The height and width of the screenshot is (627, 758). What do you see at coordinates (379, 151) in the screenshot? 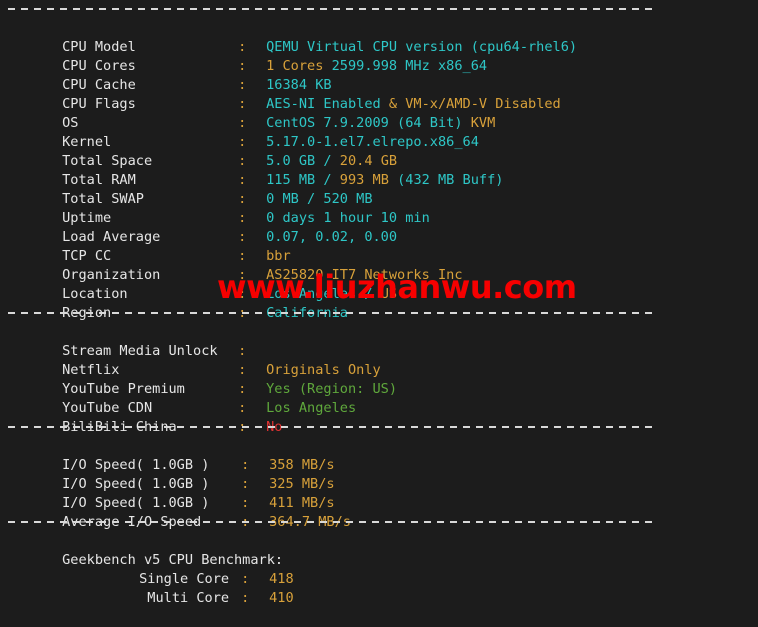
I see `row-total-space: Total Space:5.0 GB / 20.4 GB` at bounding box center [379, 151].